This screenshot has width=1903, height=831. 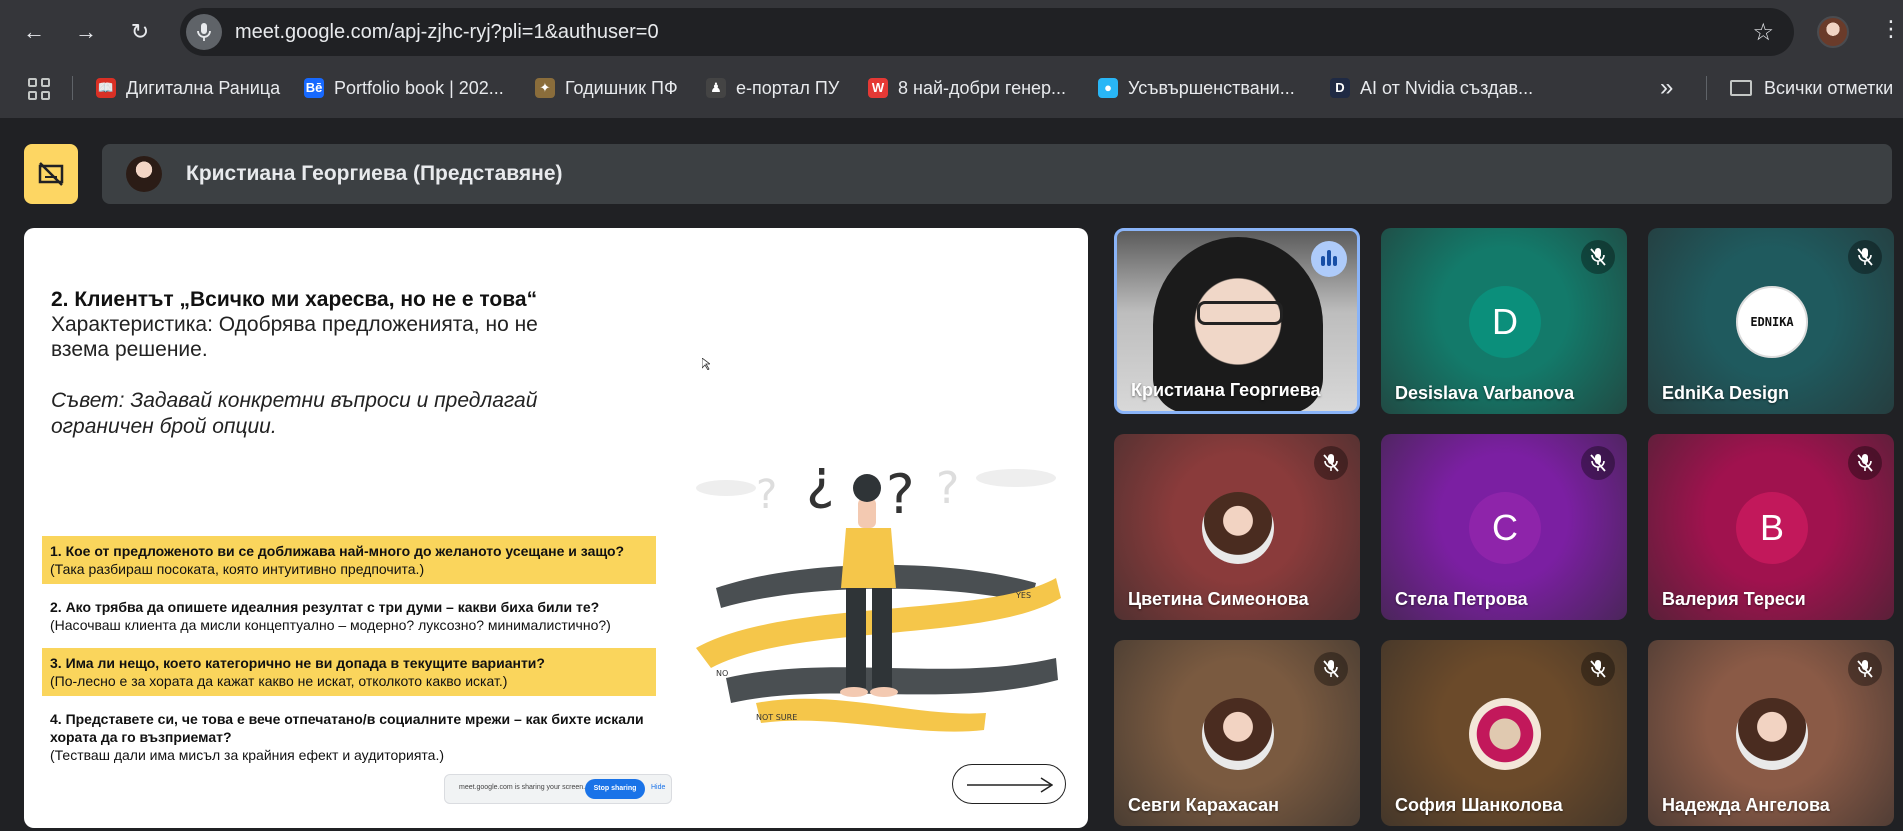 What do you see at coordinates (1666, 88) in the screenshot?
I see `bookmarks-overflow-icon: »` at bounding box center [1666, 88].